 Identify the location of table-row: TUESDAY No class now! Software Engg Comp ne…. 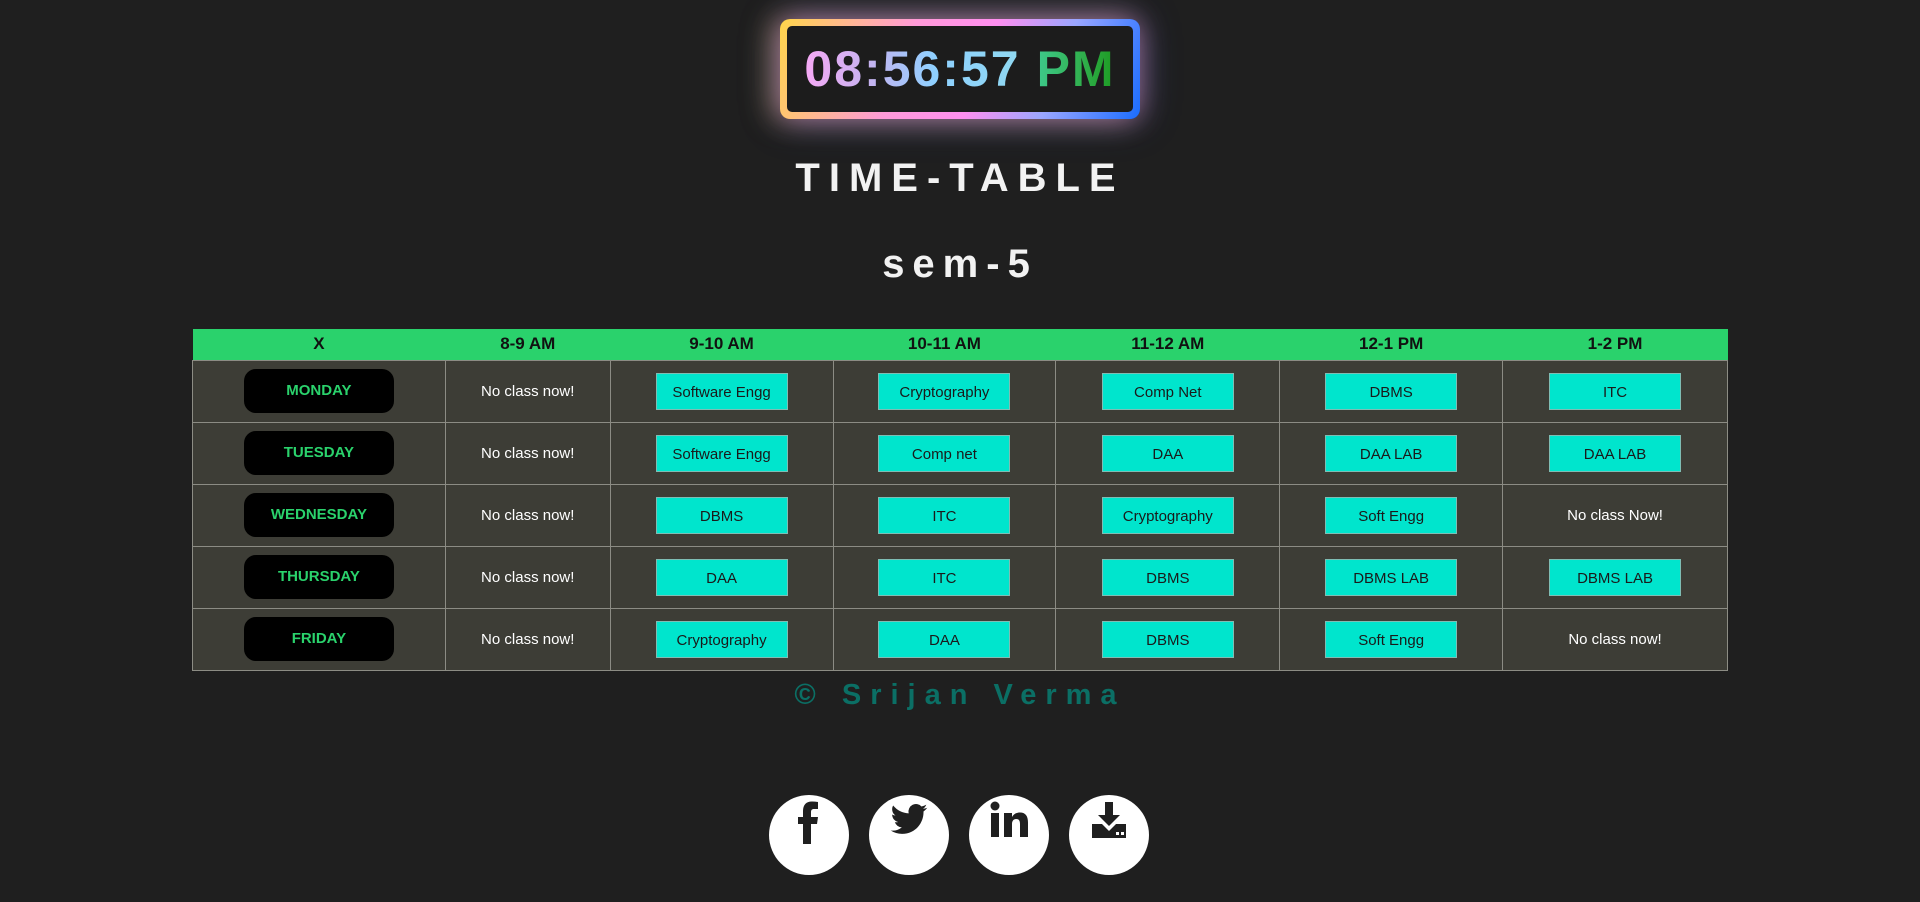
(960, 453).